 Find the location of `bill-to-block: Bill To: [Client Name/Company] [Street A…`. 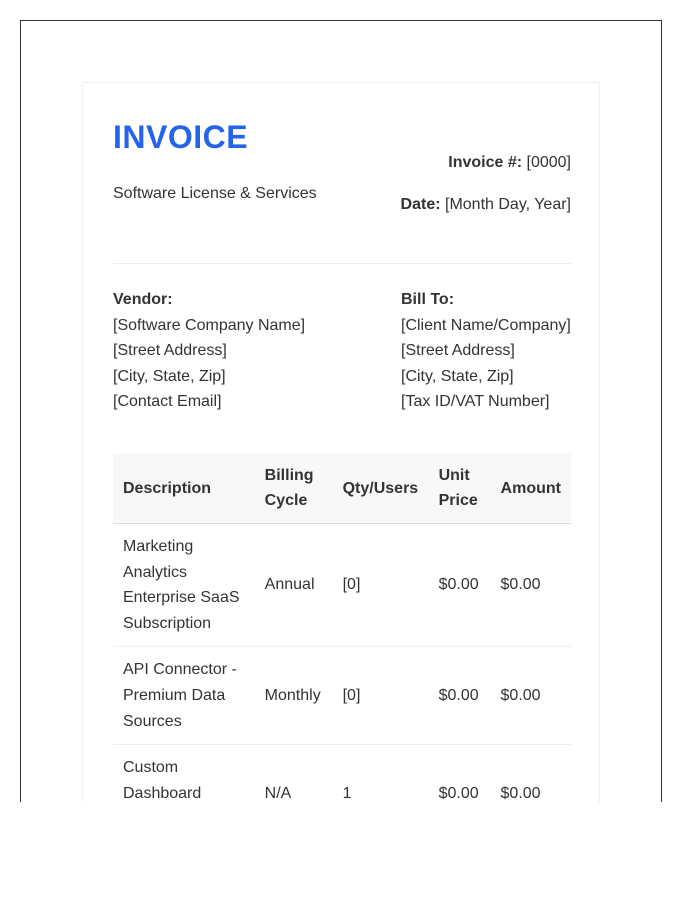

bill-to-block: Bill To: [Client Name/Company] [Street A… is located at coordinates (486, 351).